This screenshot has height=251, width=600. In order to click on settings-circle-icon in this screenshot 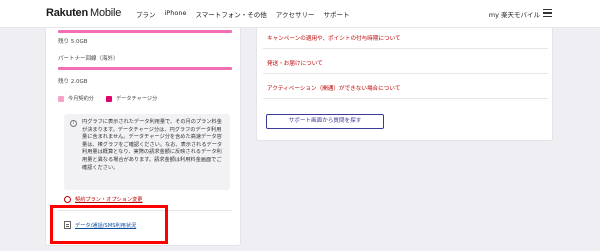, I will do `click(67, 199)`.